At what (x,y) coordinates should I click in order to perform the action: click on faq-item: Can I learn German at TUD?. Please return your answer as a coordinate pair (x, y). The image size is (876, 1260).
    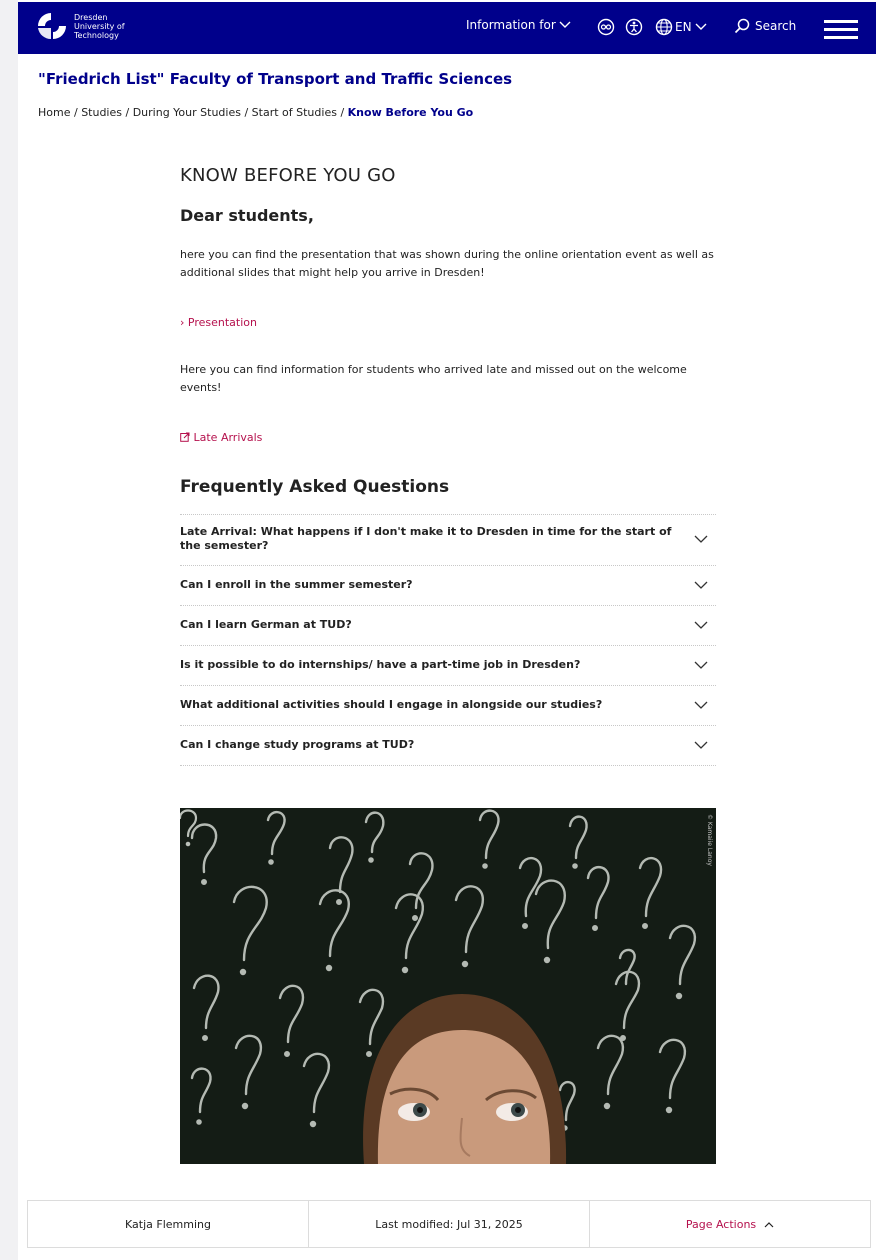
    Looking at the image, I should click on (448, 626).